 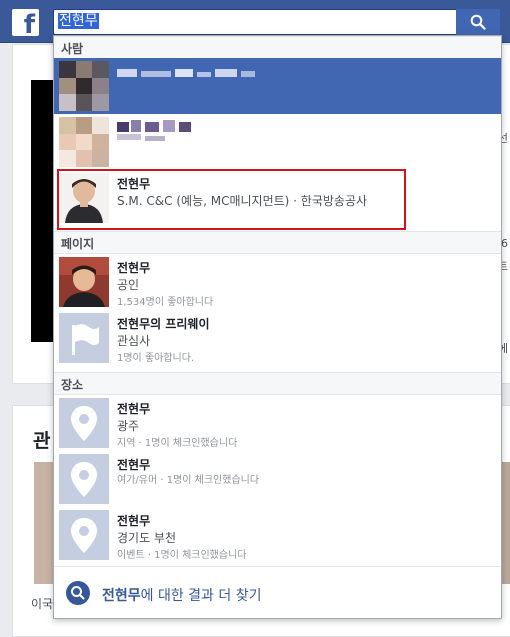 I want to click on result-checkins: 이벤트 · 1명이 체크인했습니다, so click(x=182, y=555).